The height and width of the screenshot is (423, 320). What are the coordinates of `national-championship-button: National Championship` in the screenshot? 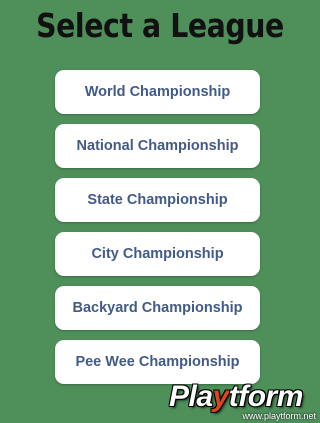 It's located at (157, 146).